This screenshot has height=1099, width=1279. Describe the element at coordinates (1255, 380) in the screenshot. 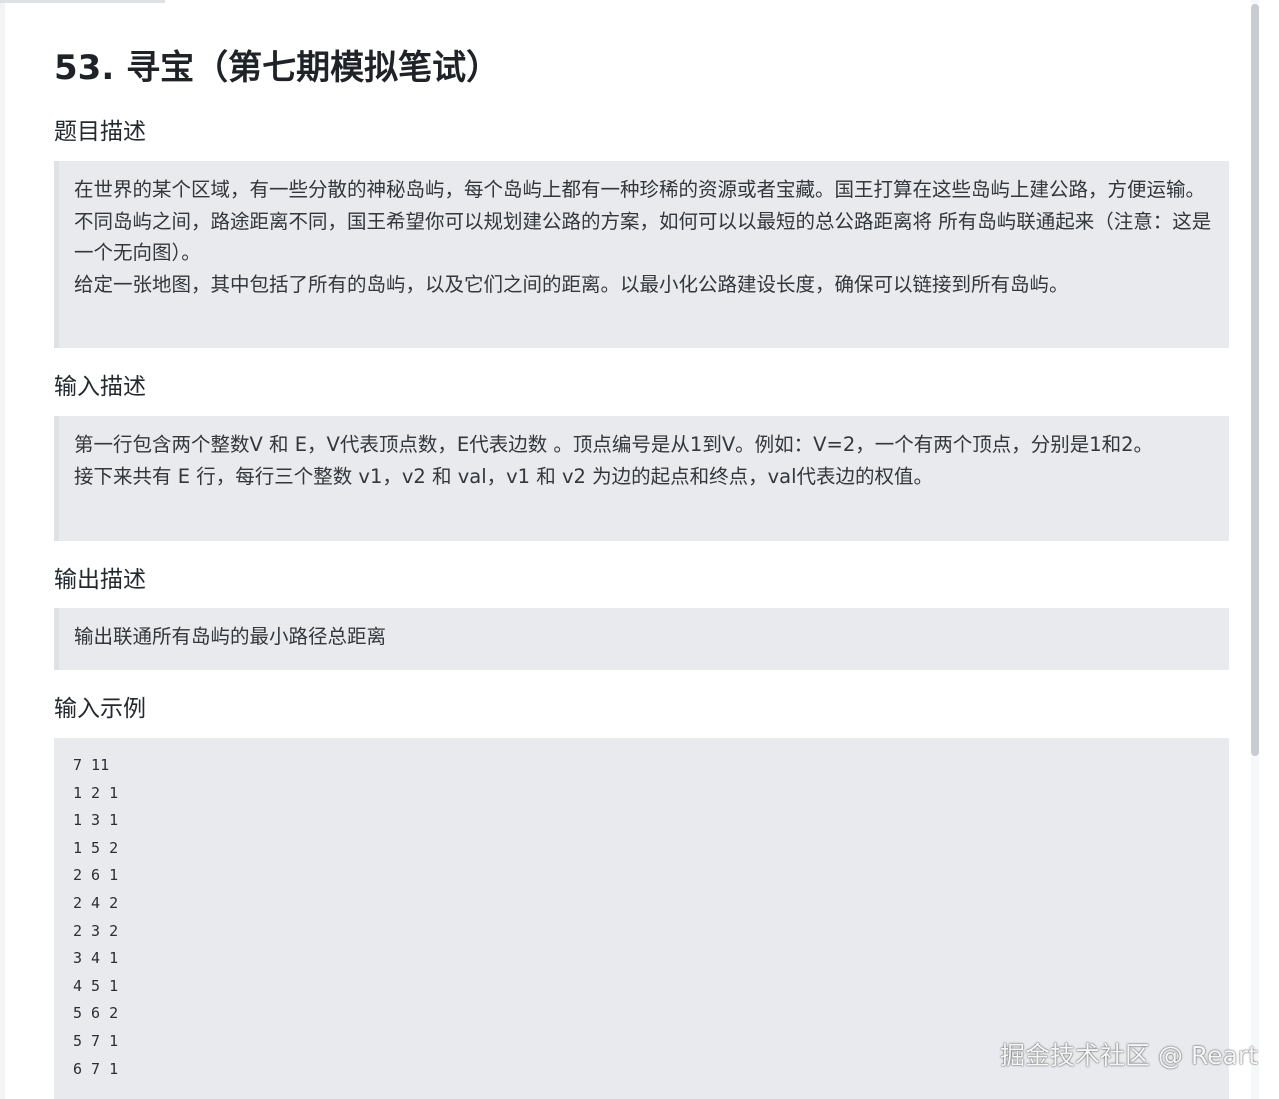

I see `scrollbar-thumb` at that location.